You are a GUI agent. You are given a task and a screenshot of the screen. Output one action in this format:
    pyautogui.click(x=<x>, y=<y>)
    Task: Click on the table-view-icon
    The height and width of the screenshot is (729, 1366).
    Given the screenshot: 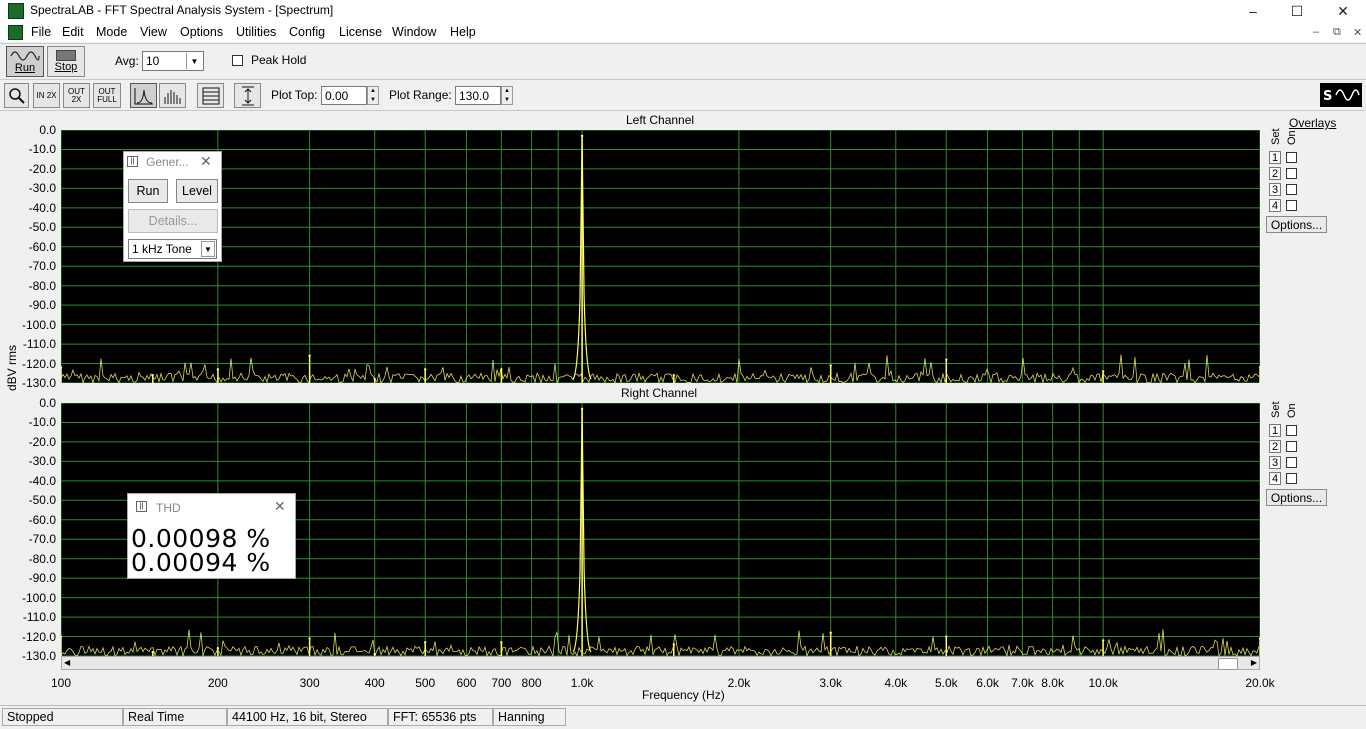 What is the action you would take?
    pyautogui.click(x=210, y=95)
    